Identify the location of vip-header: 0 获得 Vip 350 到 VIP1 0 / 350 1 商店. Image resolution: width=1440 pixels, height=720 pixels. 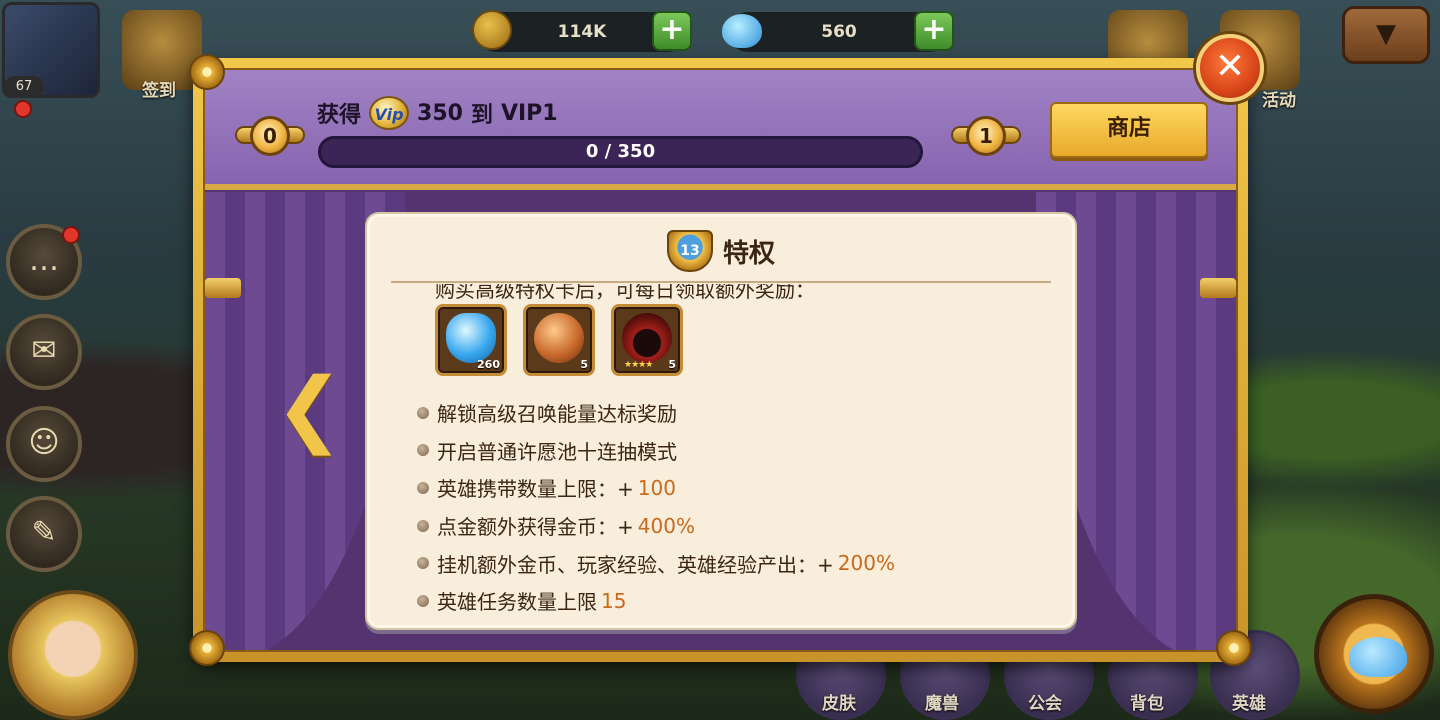
(720, 130).